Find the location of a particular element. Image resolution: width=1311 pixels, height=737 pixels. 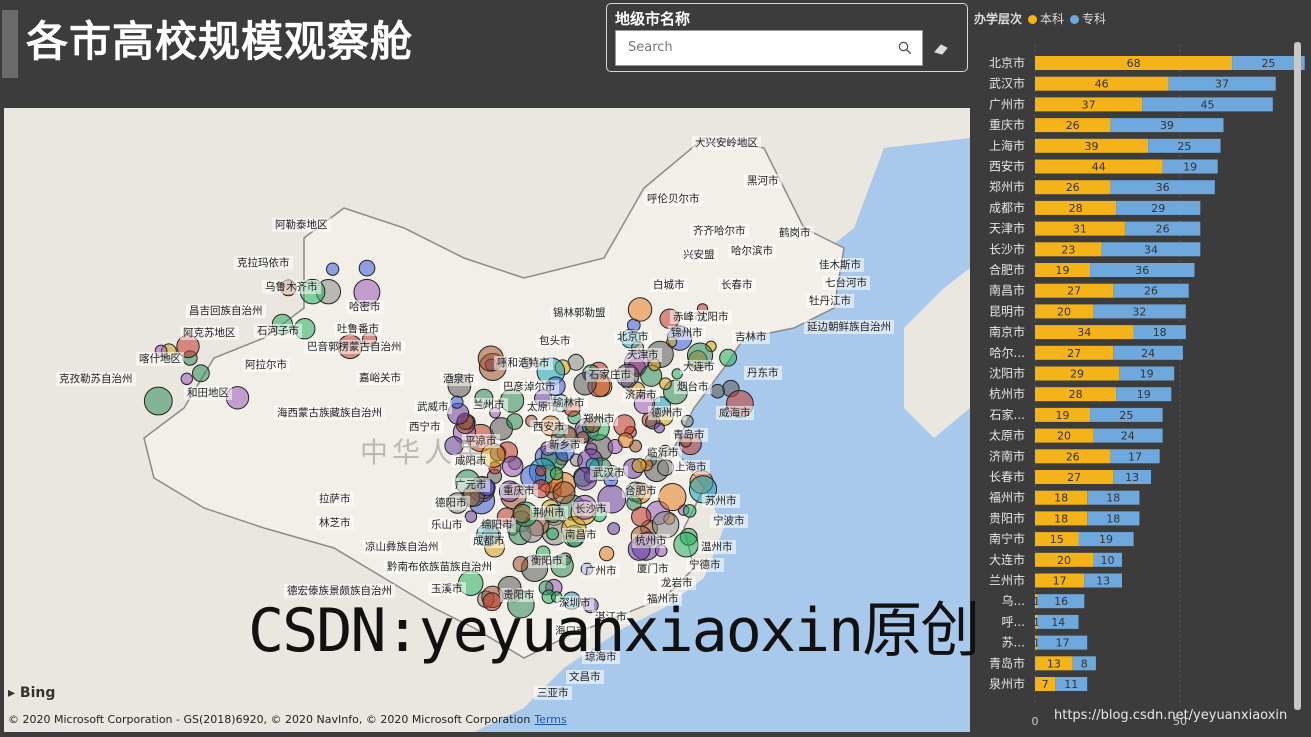

map-city-label: 鹤岗市 is located at coordinates (795, 233).